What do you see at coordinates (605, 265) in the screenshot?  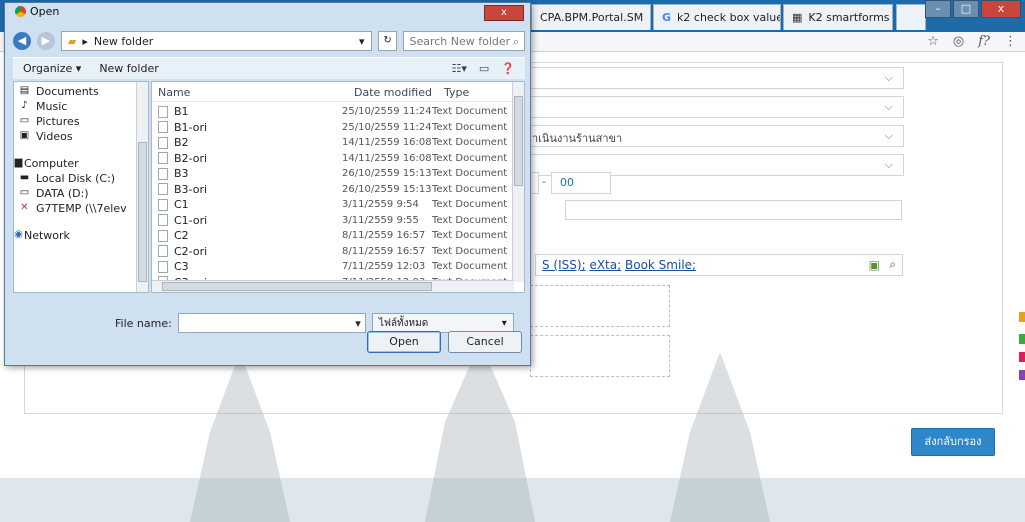 I see `person-link: eXta;` at bounding box center [605, 265].